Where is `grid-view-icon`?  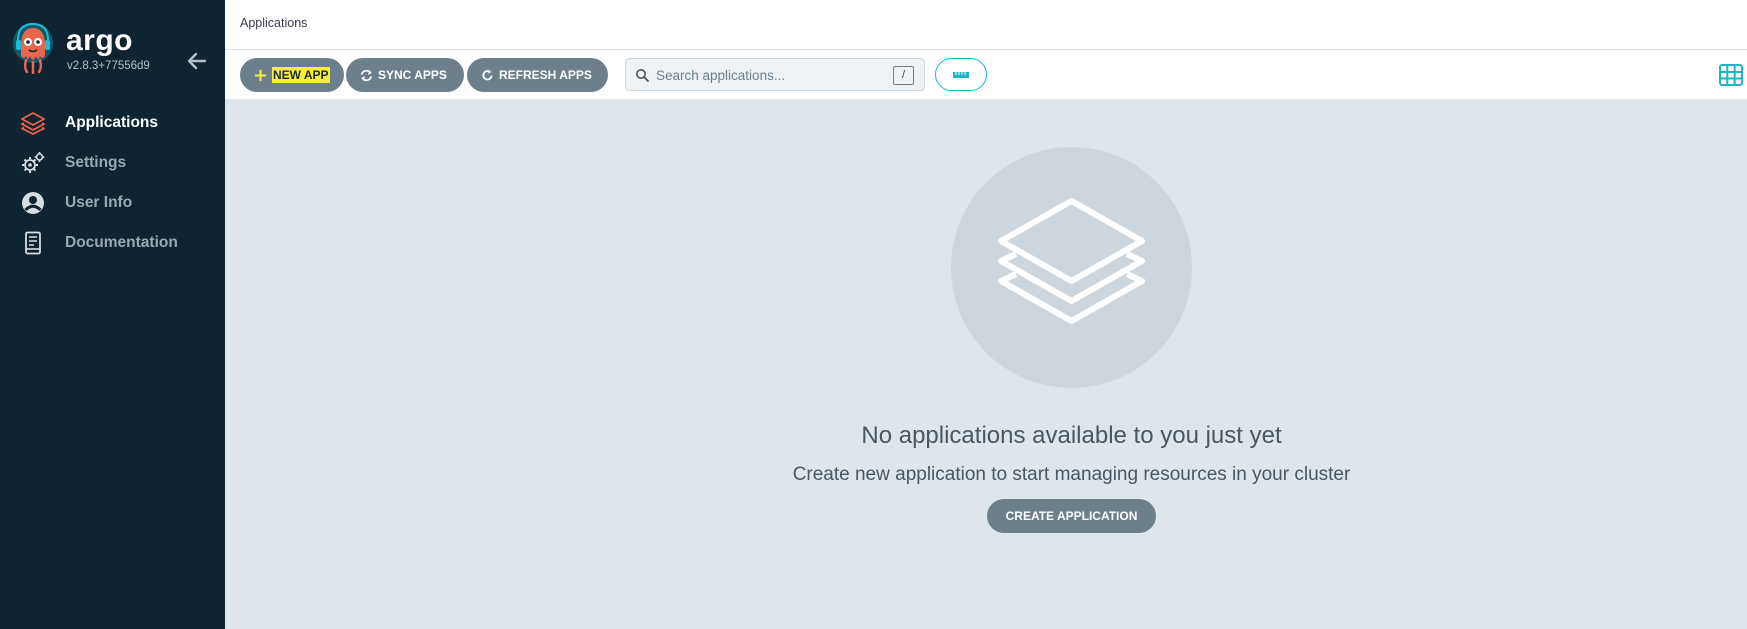
grid-view-icon is located at coordinates (1731, 75).